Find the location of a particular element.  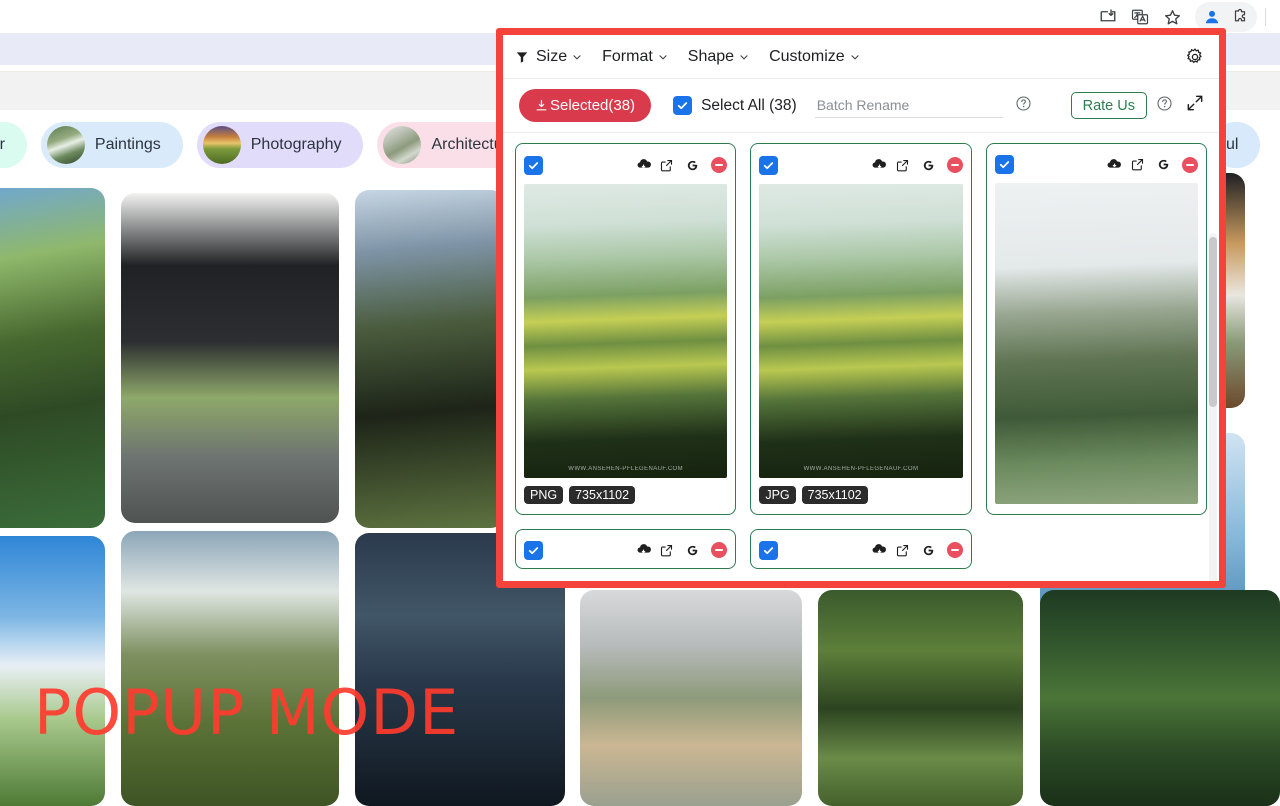

image-thumbnail is located at coordinates (1096, 343).